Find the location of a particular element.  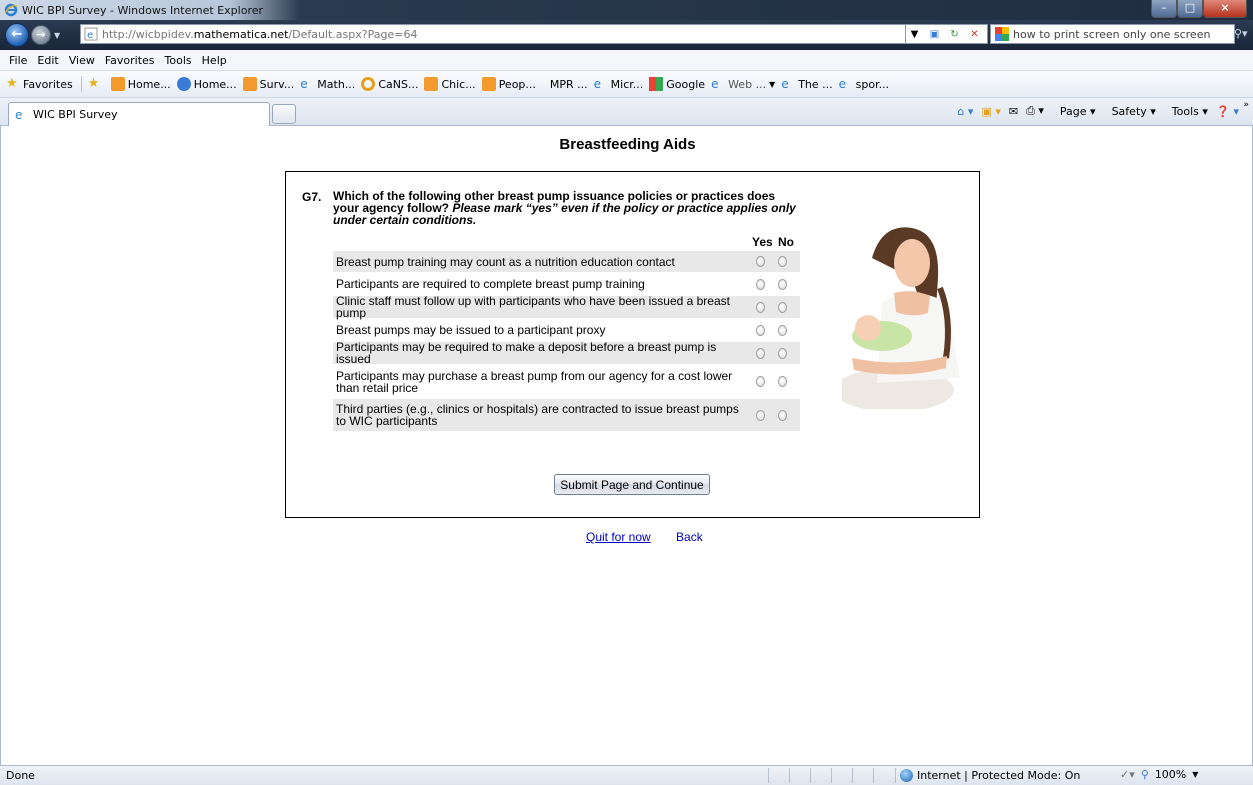

close-window-button: × is located at coordinates (1225, 9).